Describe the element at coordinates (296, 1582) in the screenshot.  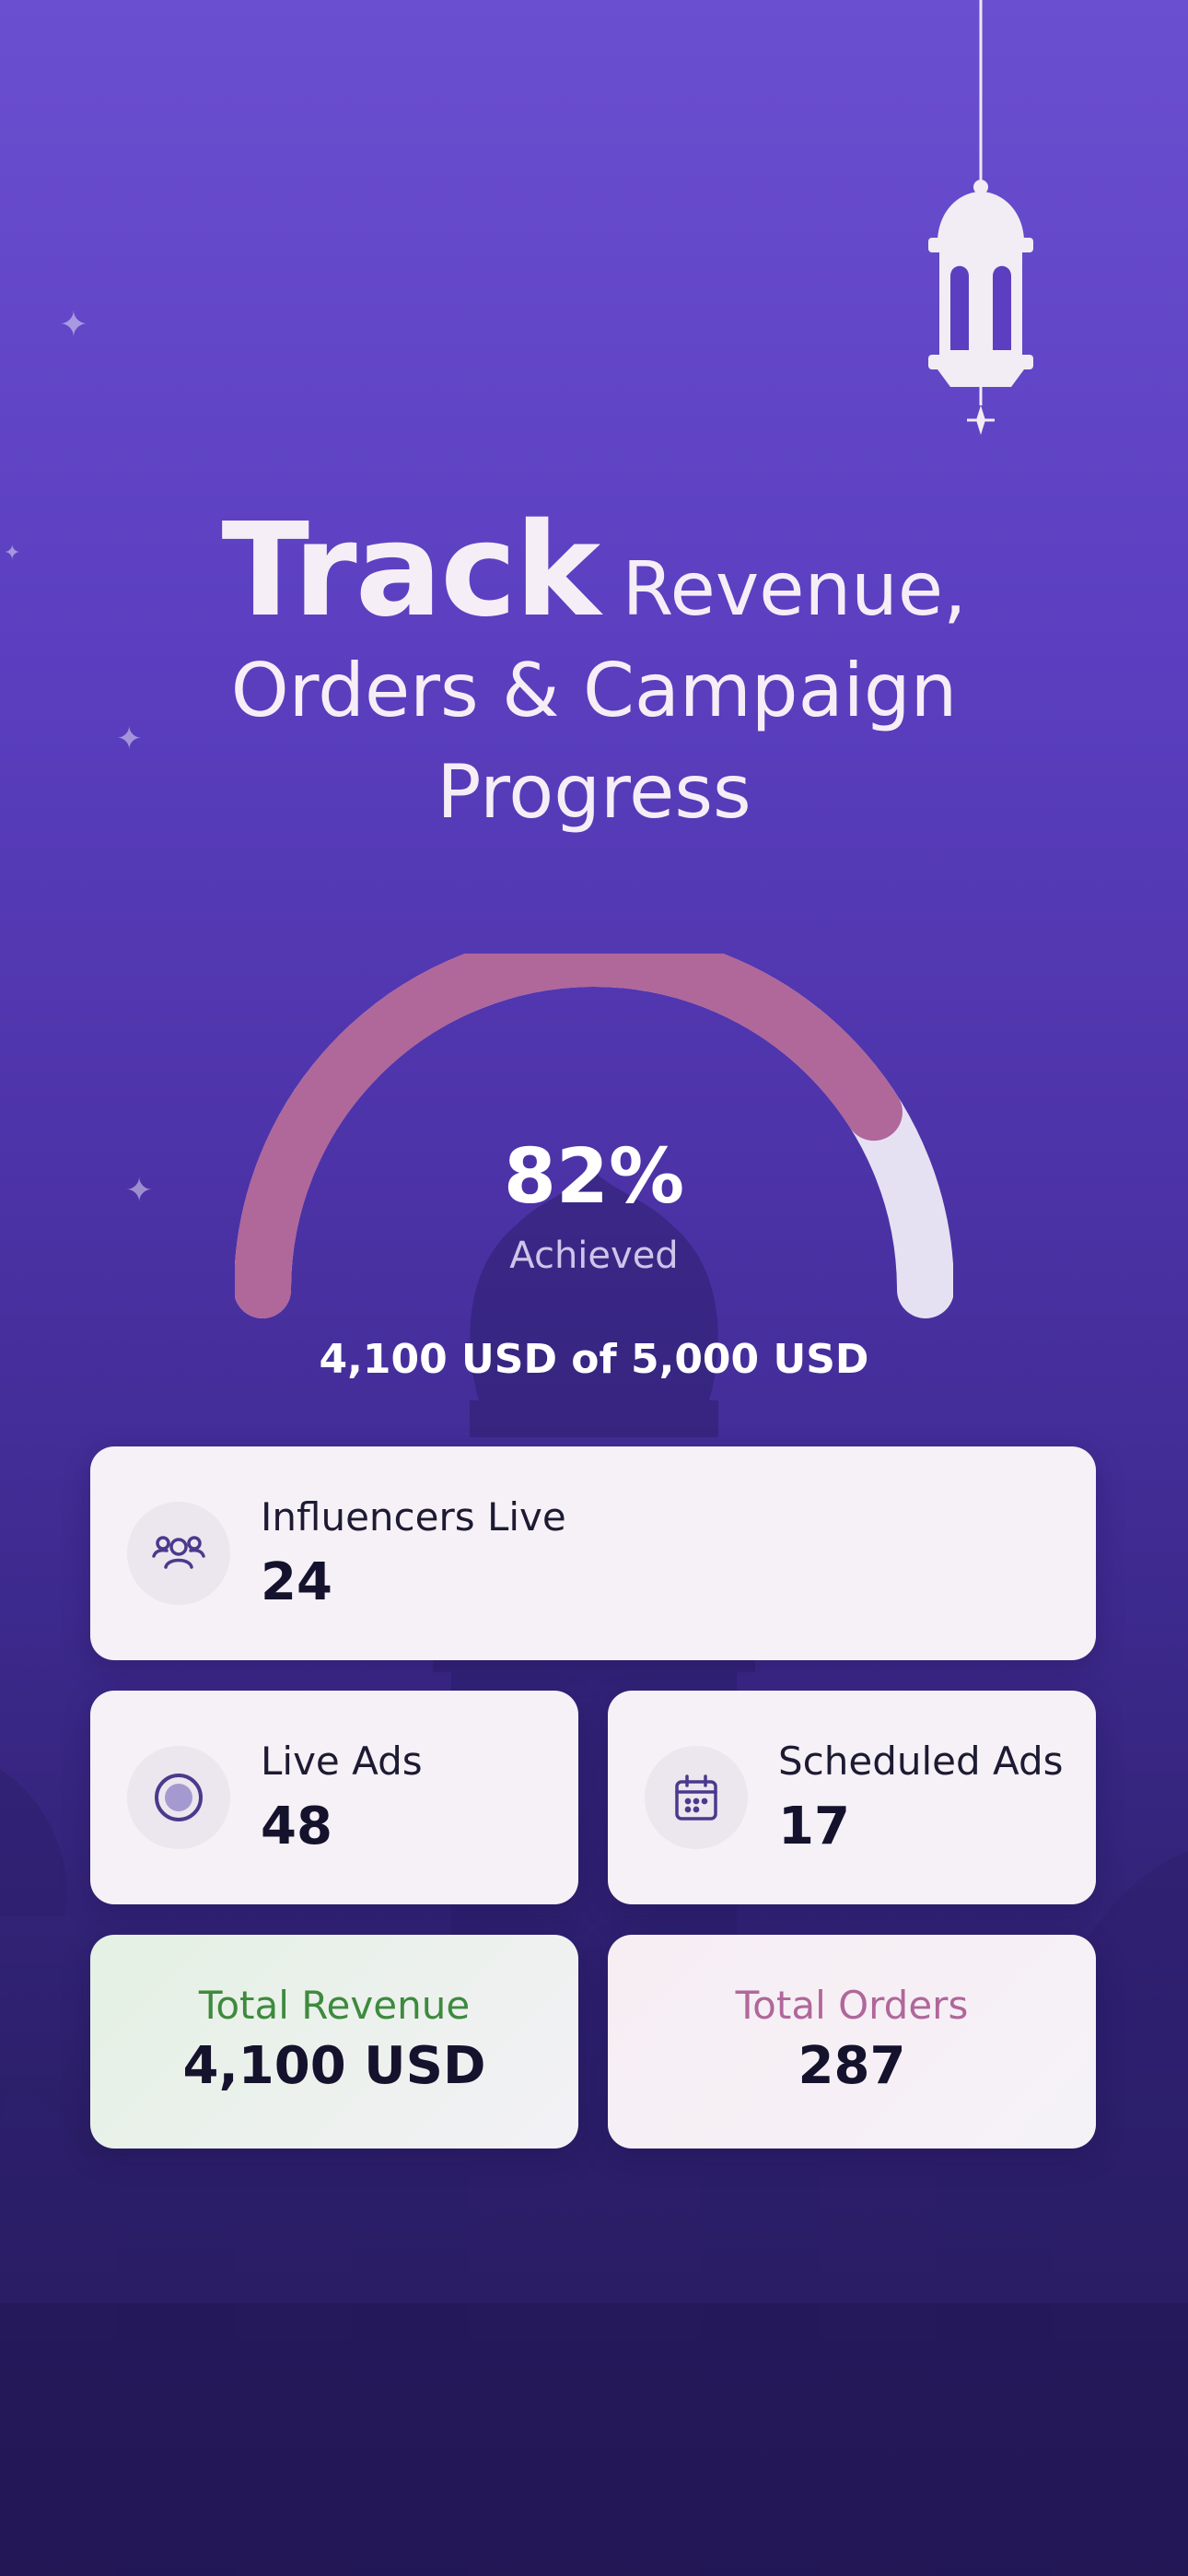
I see `influencers-value: 24` at that location.